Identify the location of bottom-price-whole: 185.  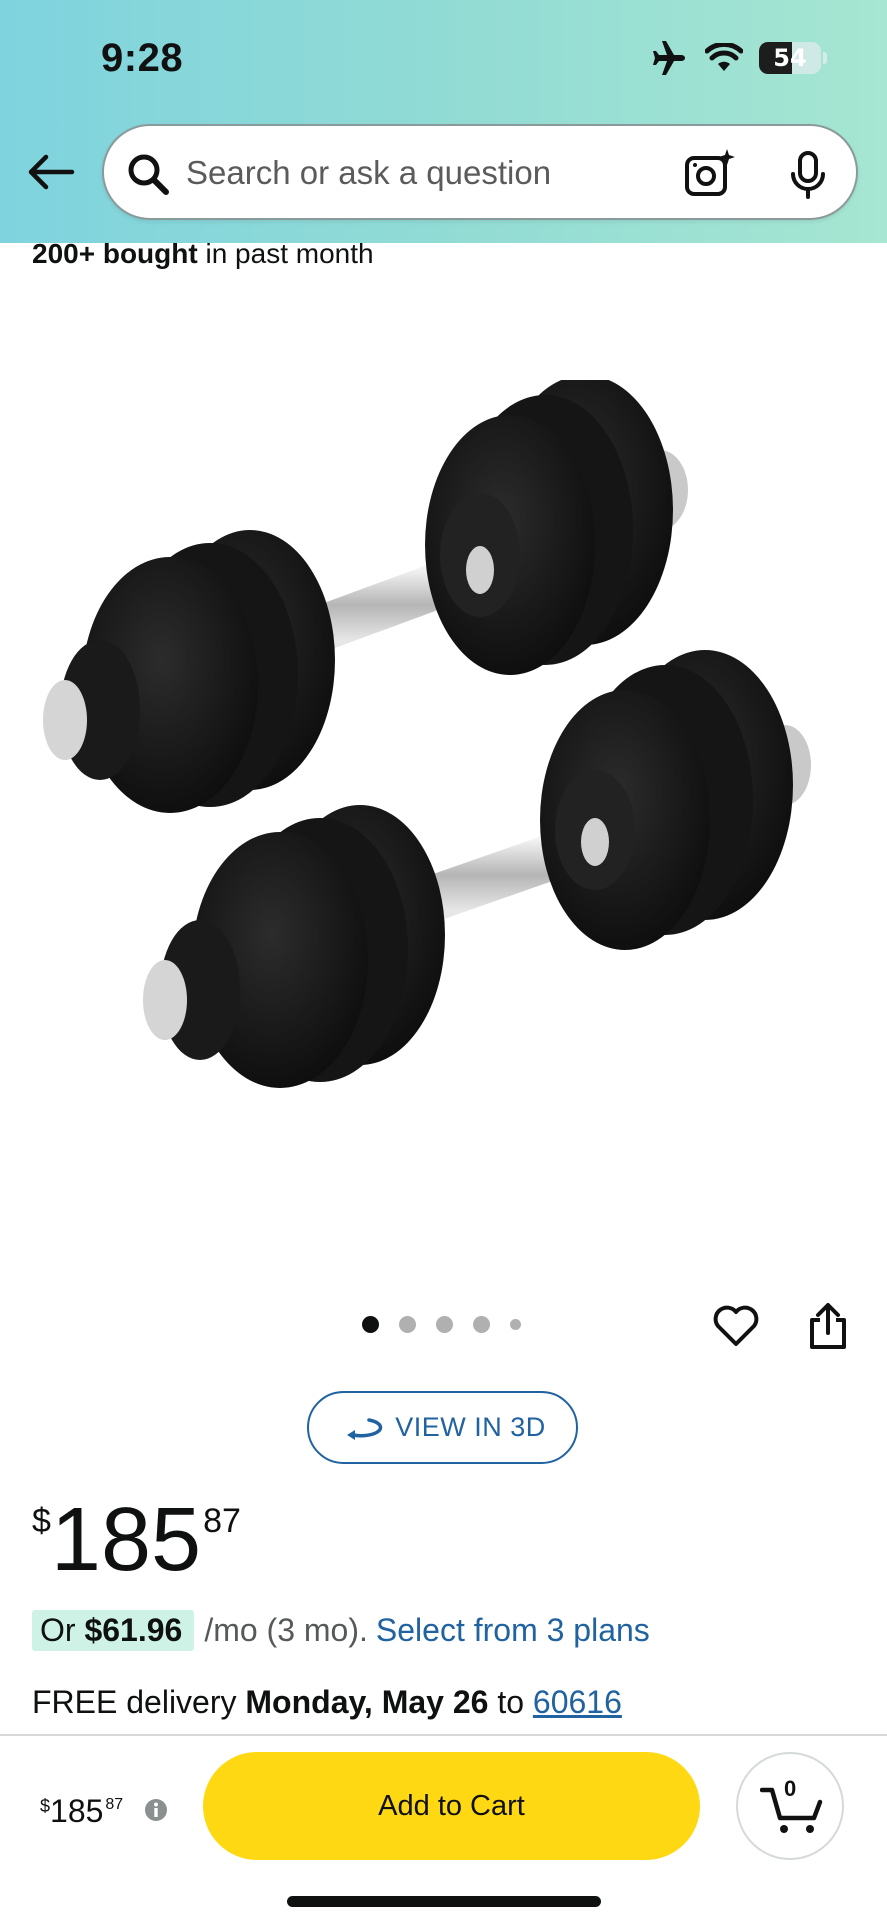
(77, 1811).